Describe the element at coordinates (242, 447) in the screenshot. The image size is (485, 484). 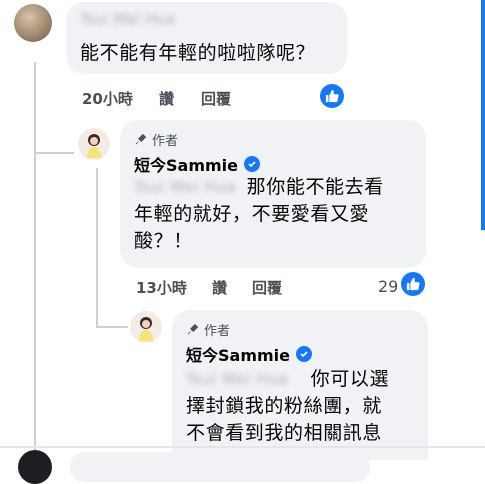
I see `next-comment-divider` at that location.